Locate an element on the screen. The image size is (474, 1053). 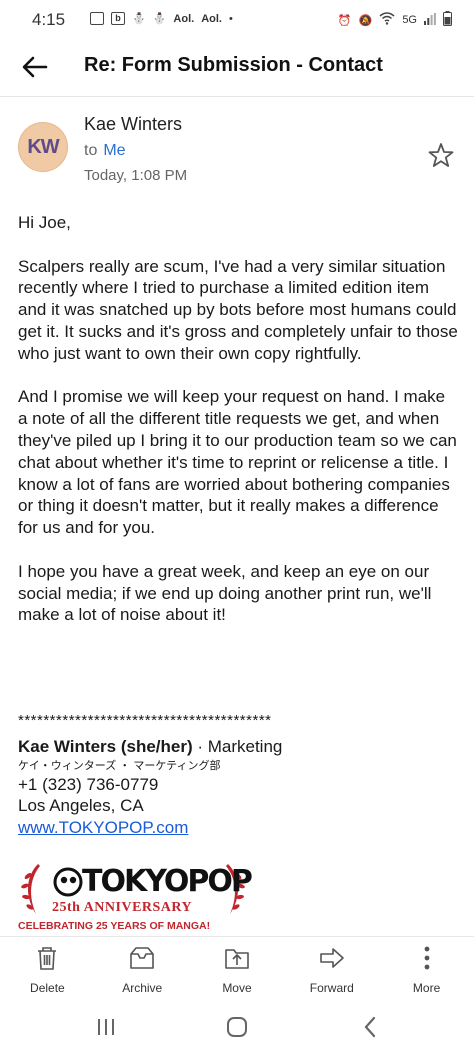
alarm-icon: ⏰ is located at coordinates (344, 20).